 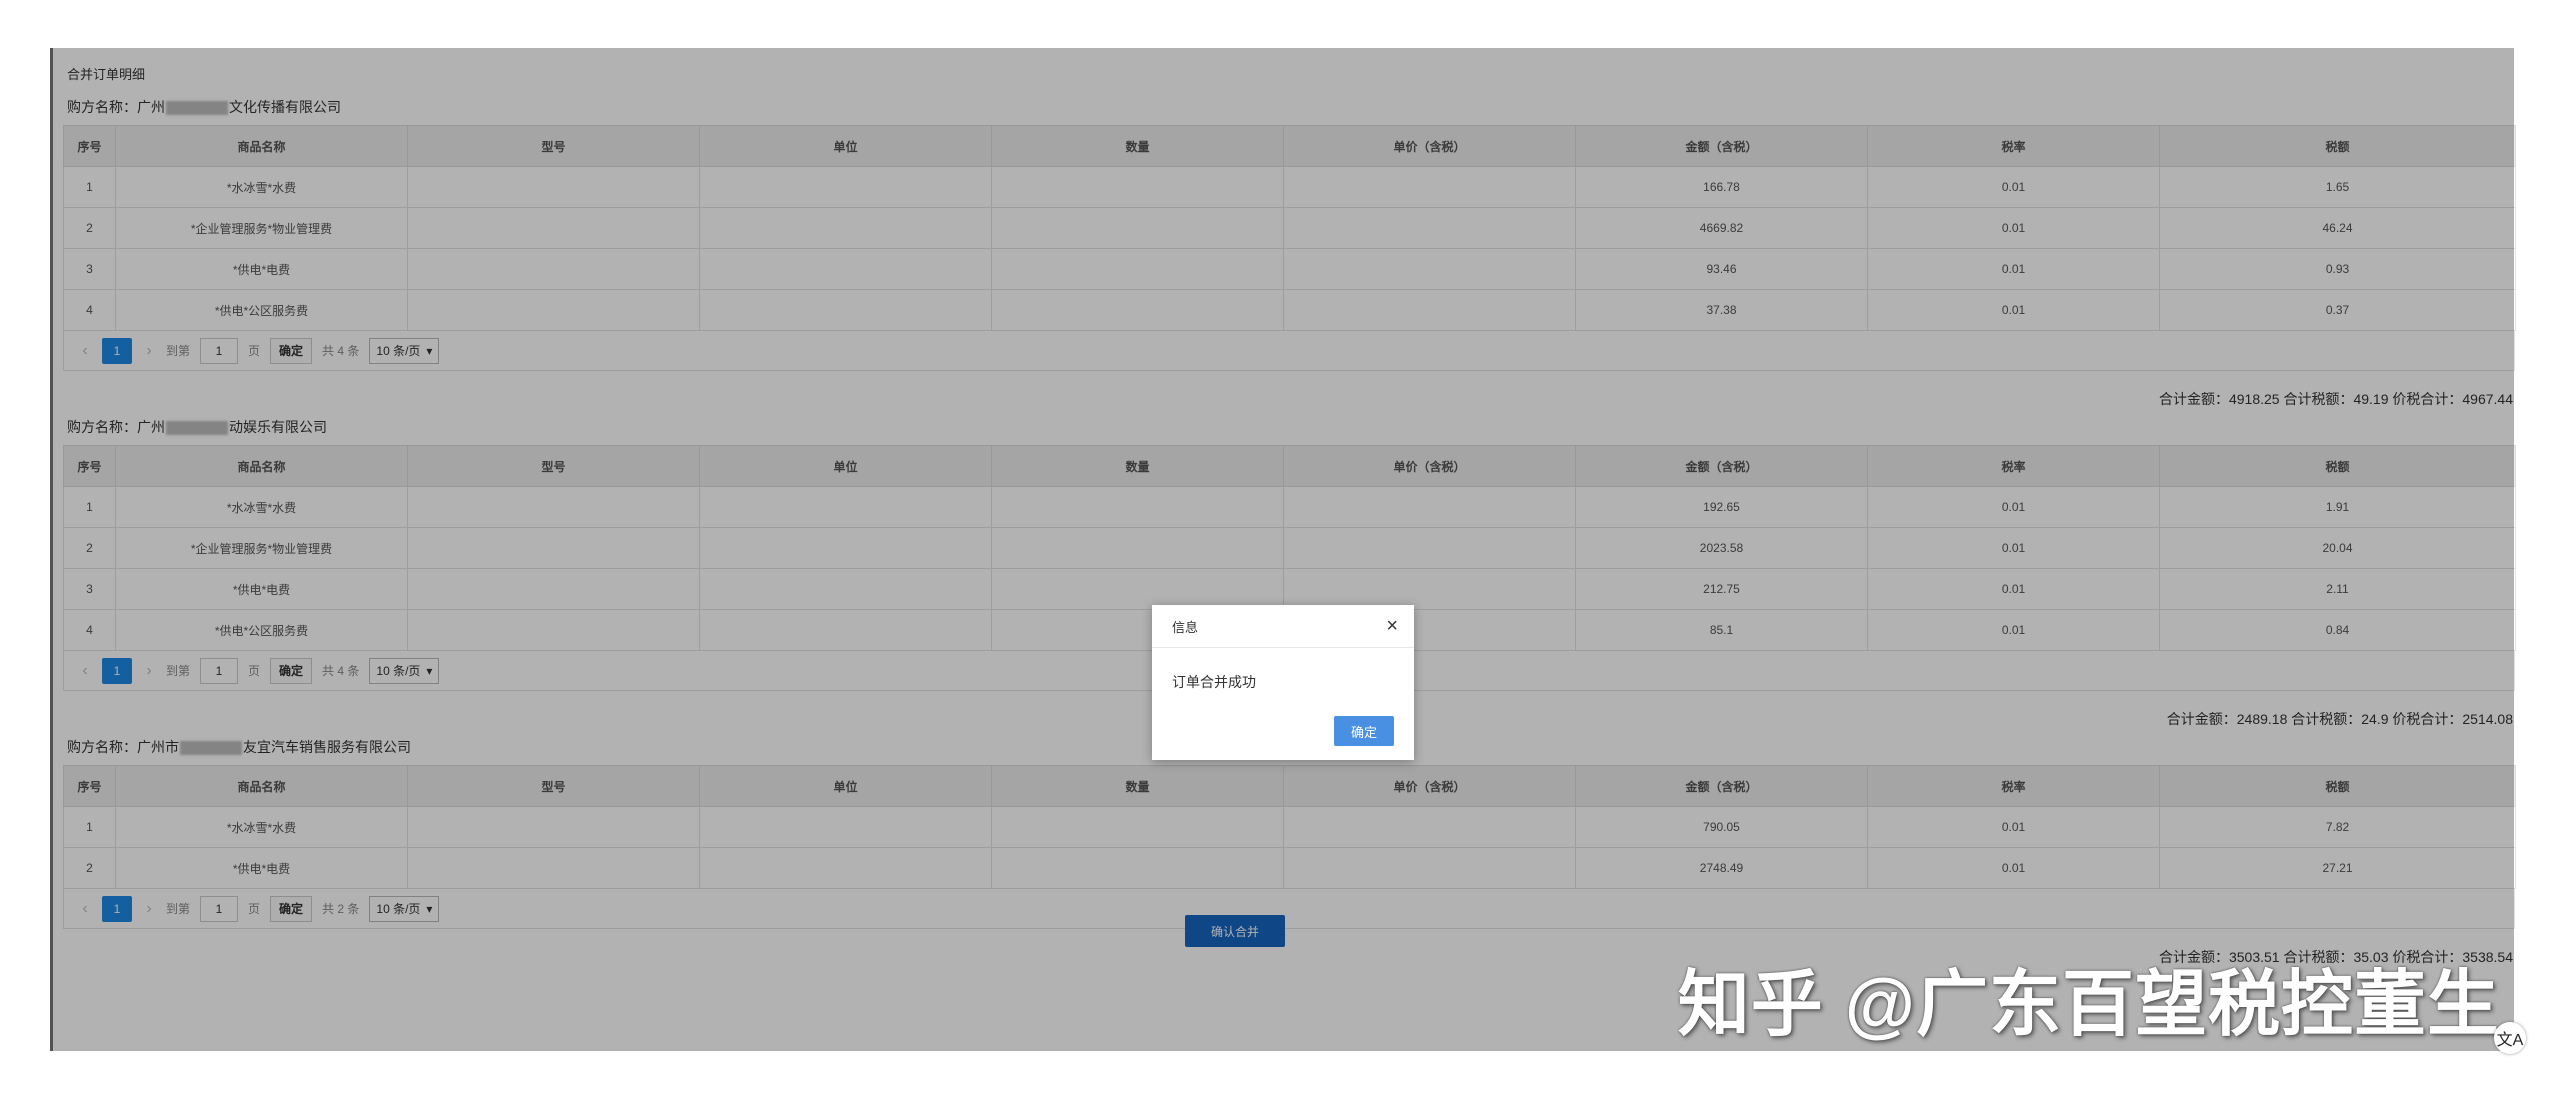 What do you see at coordinates (1283, 626) in the screenshot?
I see `dialog-header: 信息 ×` at bounding box center [1283, 626].